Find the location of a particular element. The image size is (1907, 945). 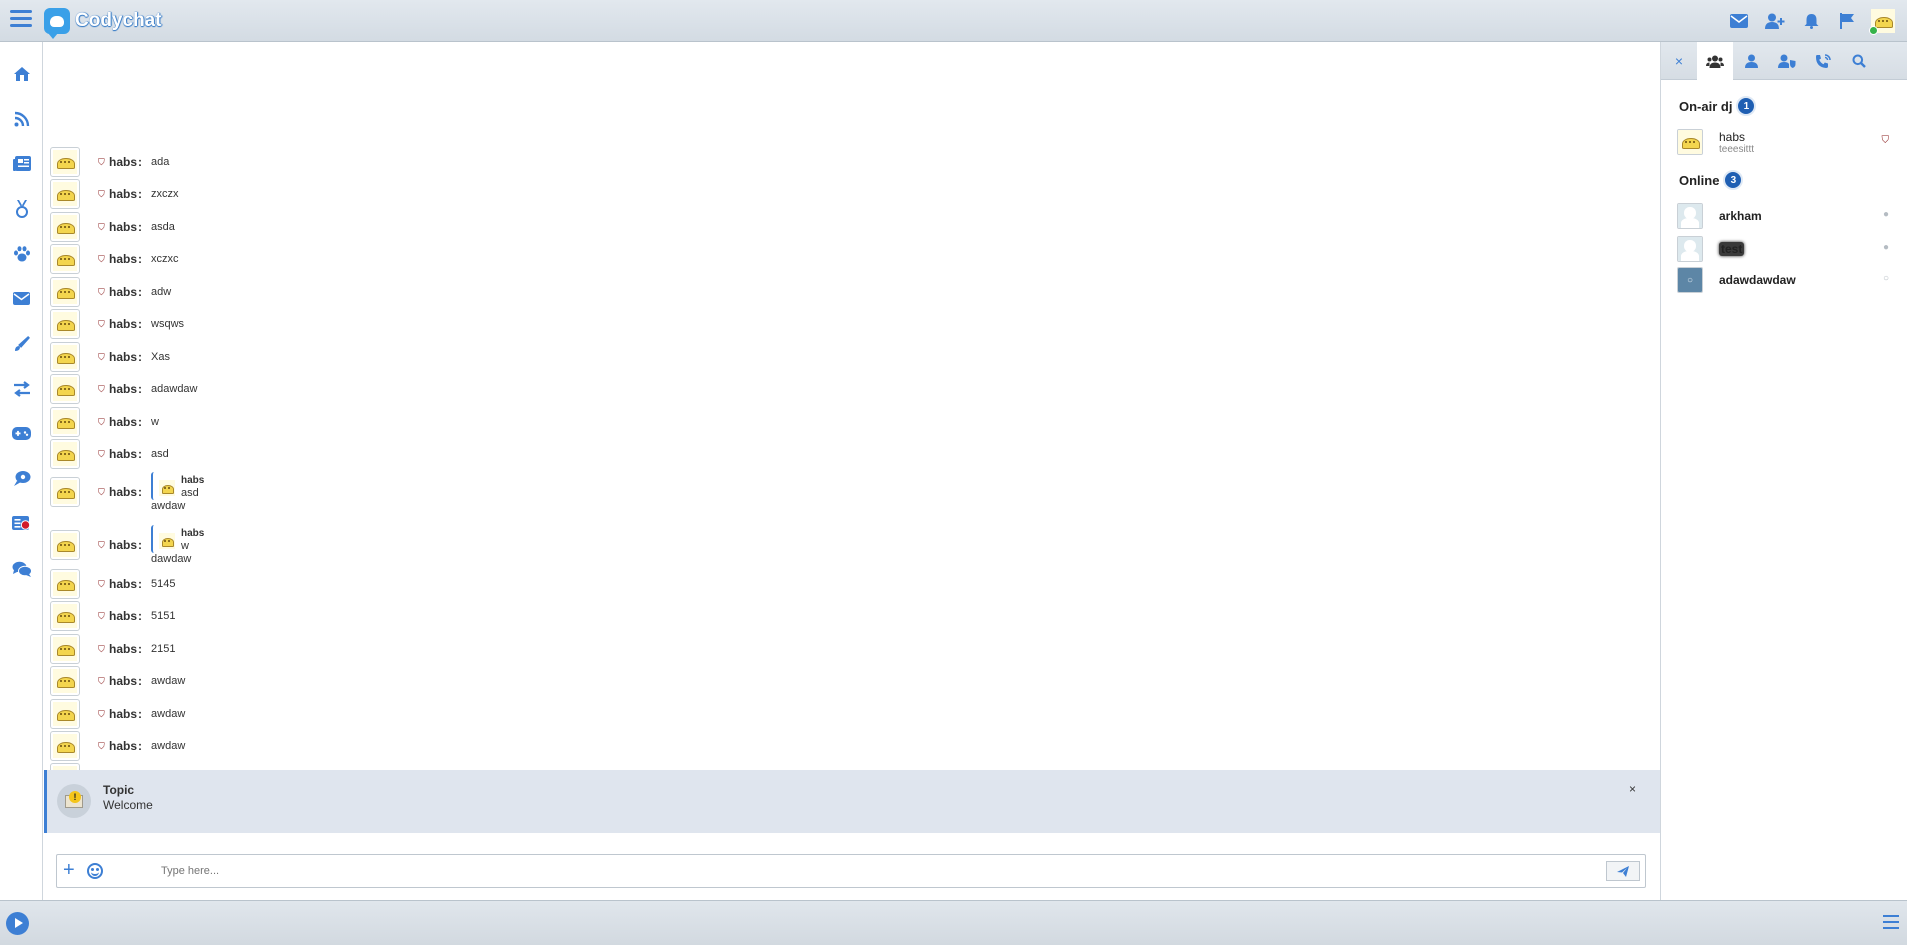

quote-body: habs w is located at coordinates (192, 540).